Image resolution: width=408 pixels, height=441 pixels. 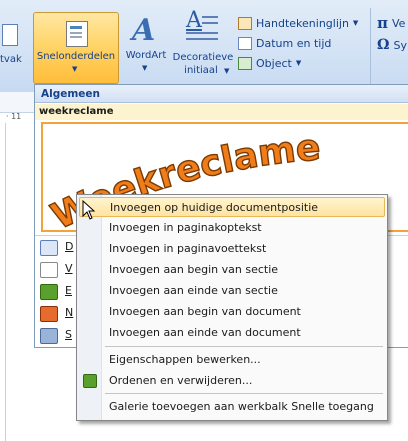 What do you see at coordinates (274, 63) in the screenshot?
I see `object-label: Object` at bounding box center [274, 63].